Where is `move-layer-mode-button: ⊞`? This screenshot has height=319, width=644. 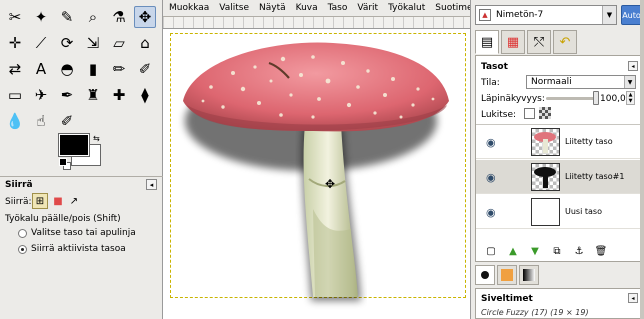 move-layer-mode-button: ⊞ is located at coordinates (40, 201).